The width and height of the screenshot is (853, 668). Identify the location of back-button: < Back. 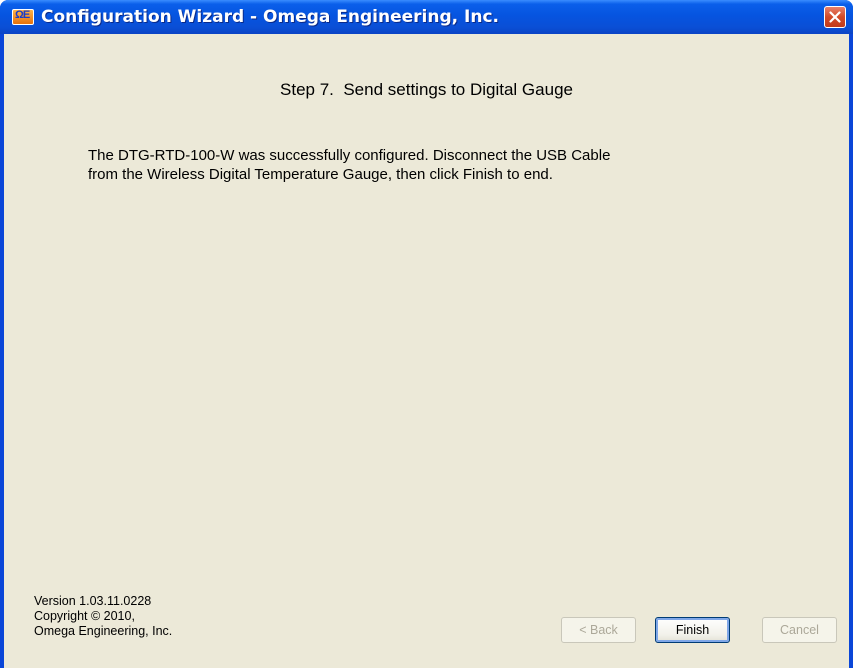
(598, 630).